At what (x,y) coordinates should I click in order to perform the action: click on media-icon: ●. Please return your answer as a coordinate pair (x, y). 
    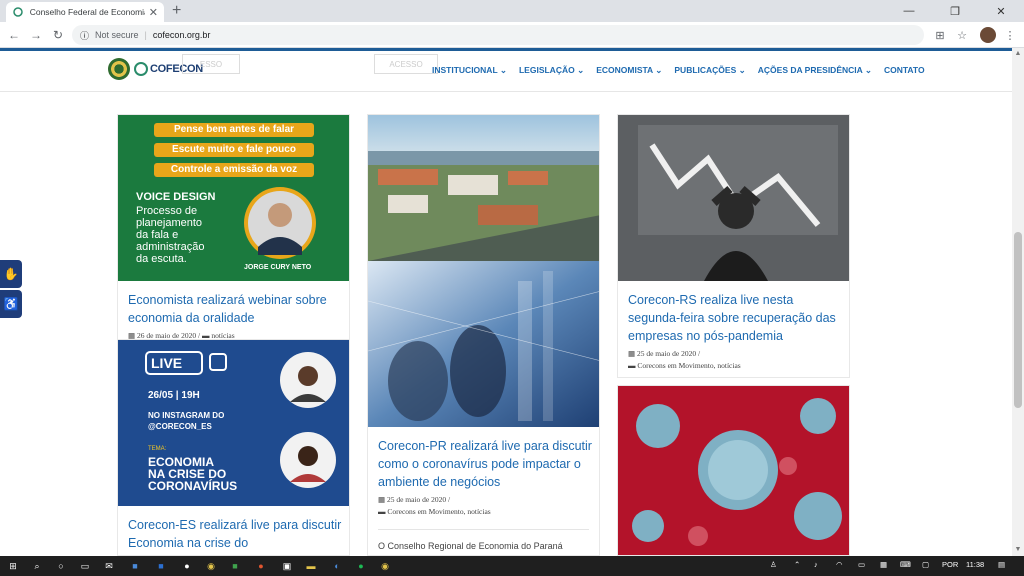
    Looking at the image, I should click on (261, 566).